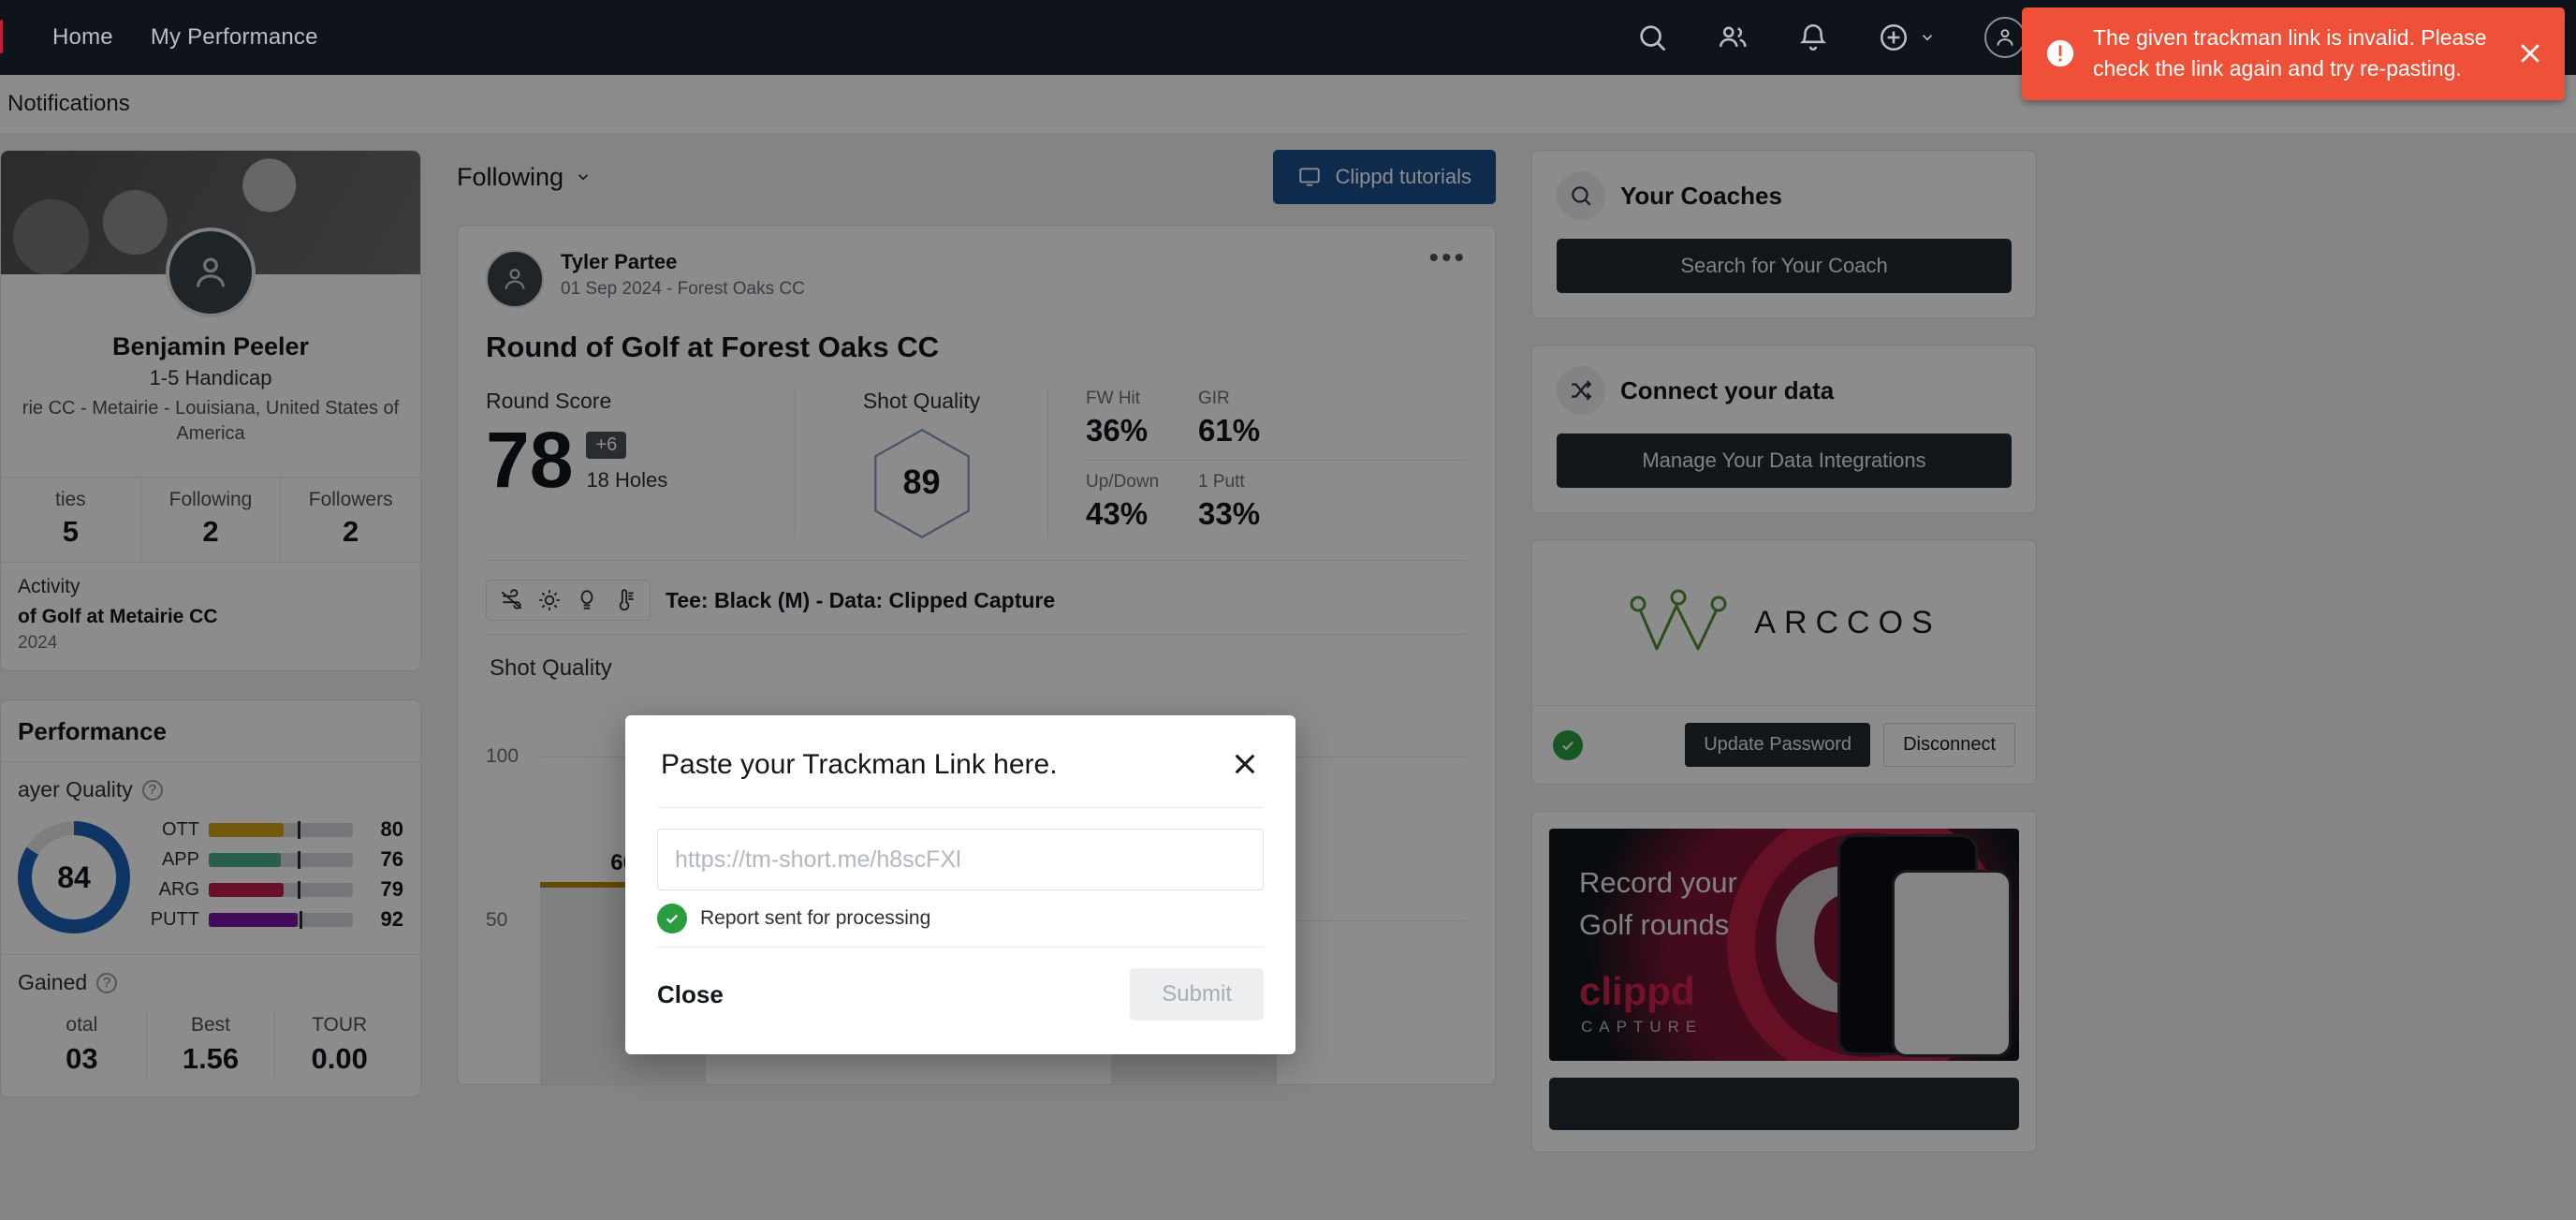 Image resolution: width=2576 pixels, height=1220 pixels. What do you see at coordinates (210, 617) in the screenshot?
I see `activity-title: of Golf at Metairie CC` at bounding box center [210, 617].